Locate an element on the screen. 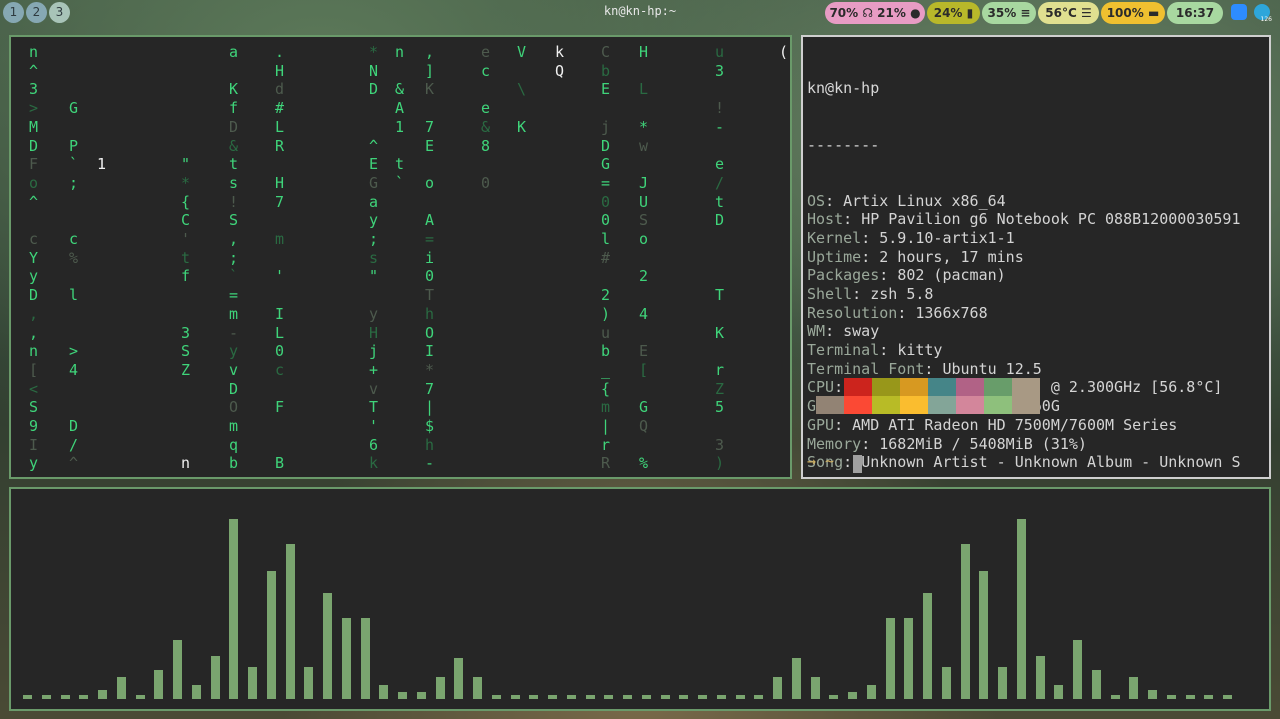  matrix-column: ec e & 8 0 is located at coordinates (486, 117).